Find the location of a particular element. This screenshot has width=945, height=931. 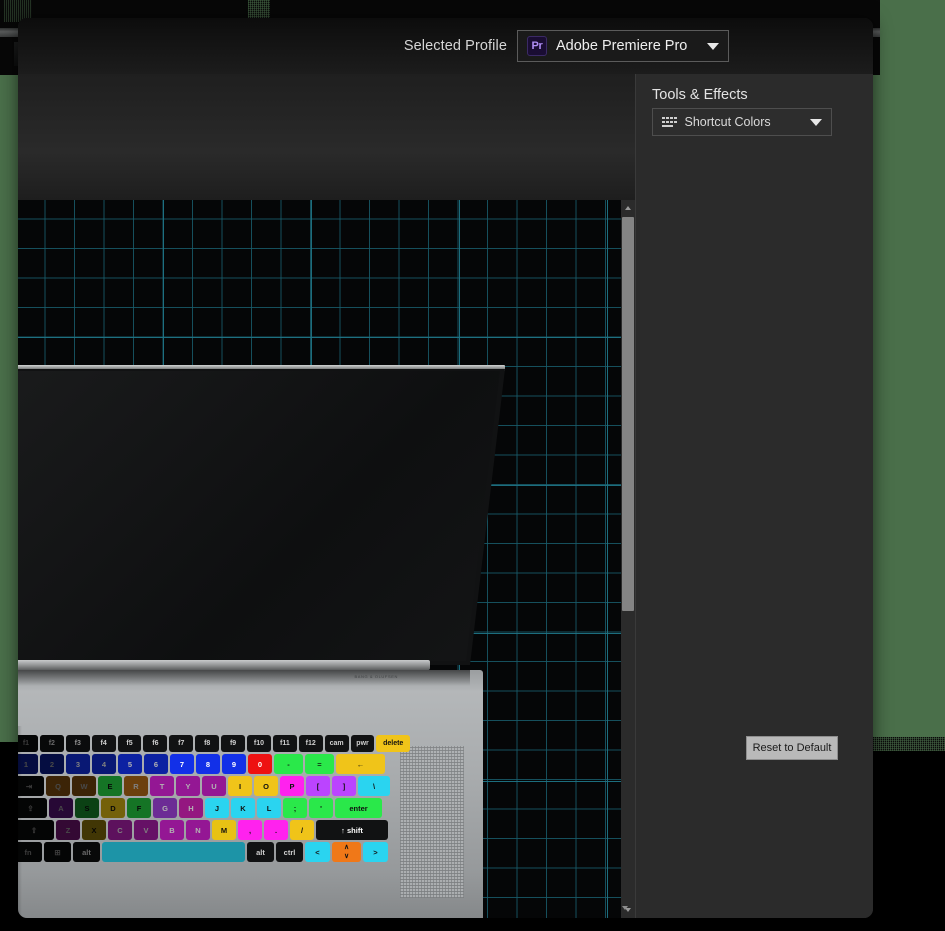

key-x: X is located at coordinates (94, 830).